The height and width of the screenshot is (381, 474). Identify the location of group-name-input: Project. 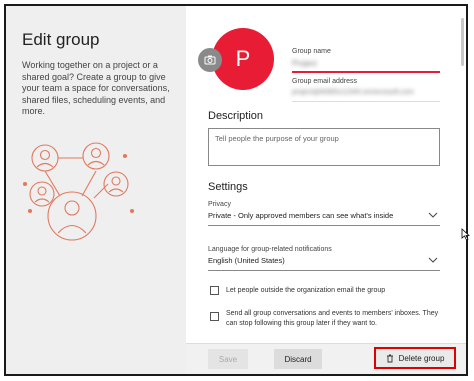
(304, 63).